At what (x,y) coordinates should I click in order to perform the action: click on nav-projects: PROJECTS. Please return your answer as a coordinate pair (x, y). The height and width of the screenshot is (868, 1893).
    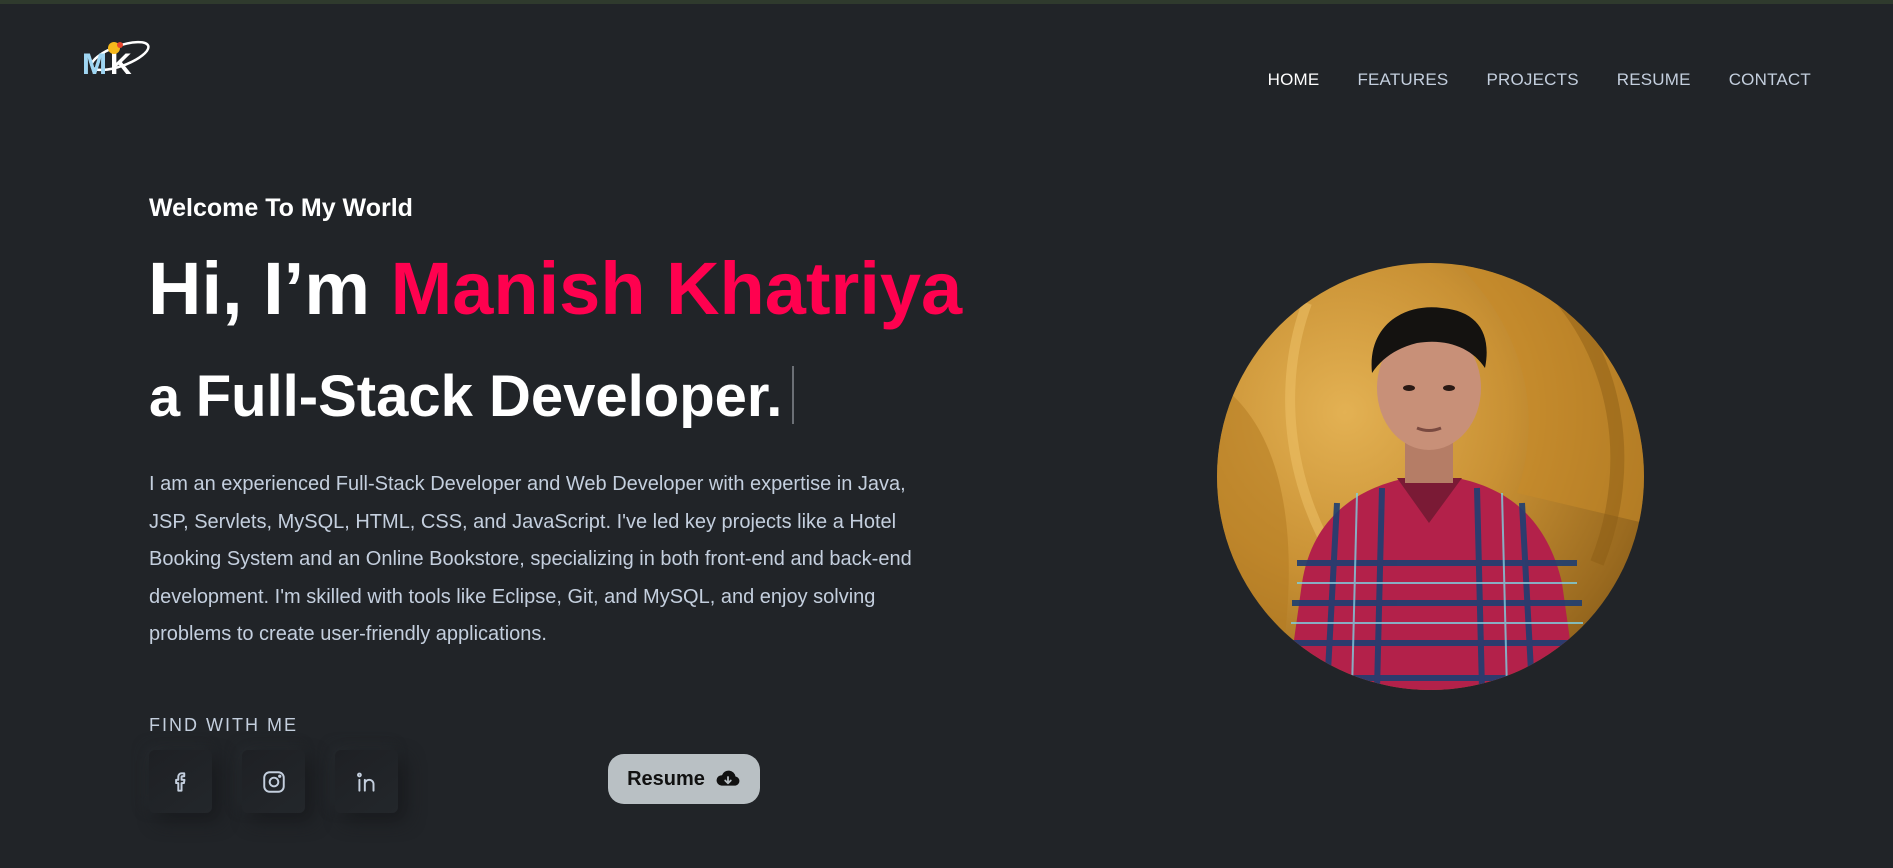
    Looking at the image, I should click on (1532, 80).